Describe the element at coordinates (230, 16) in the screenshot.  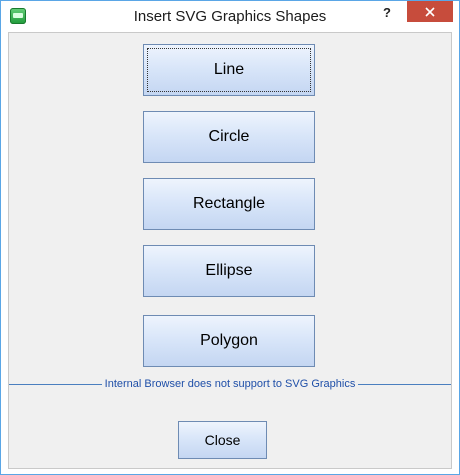
I see `title-bar: Insert SVG Graphics Shapes ?` at that location.